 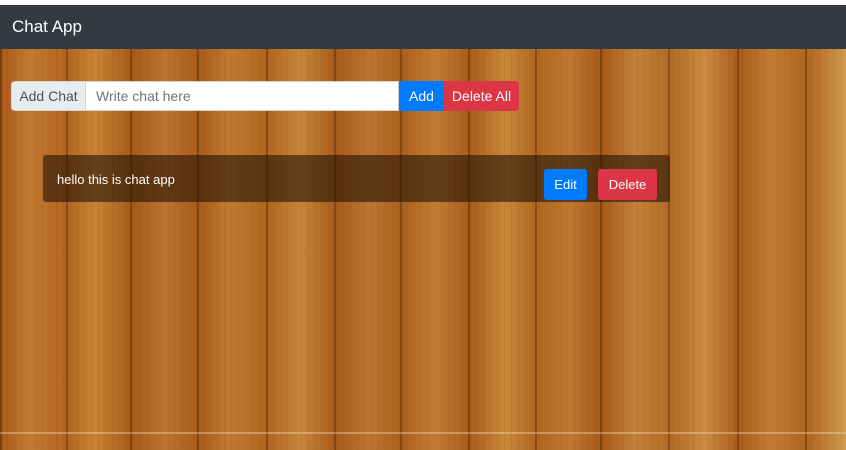 What do you see at coordinates (481, 96) in the screenshot?
I see `delete-all-button: Delete All` at bounding box center [481, 96].